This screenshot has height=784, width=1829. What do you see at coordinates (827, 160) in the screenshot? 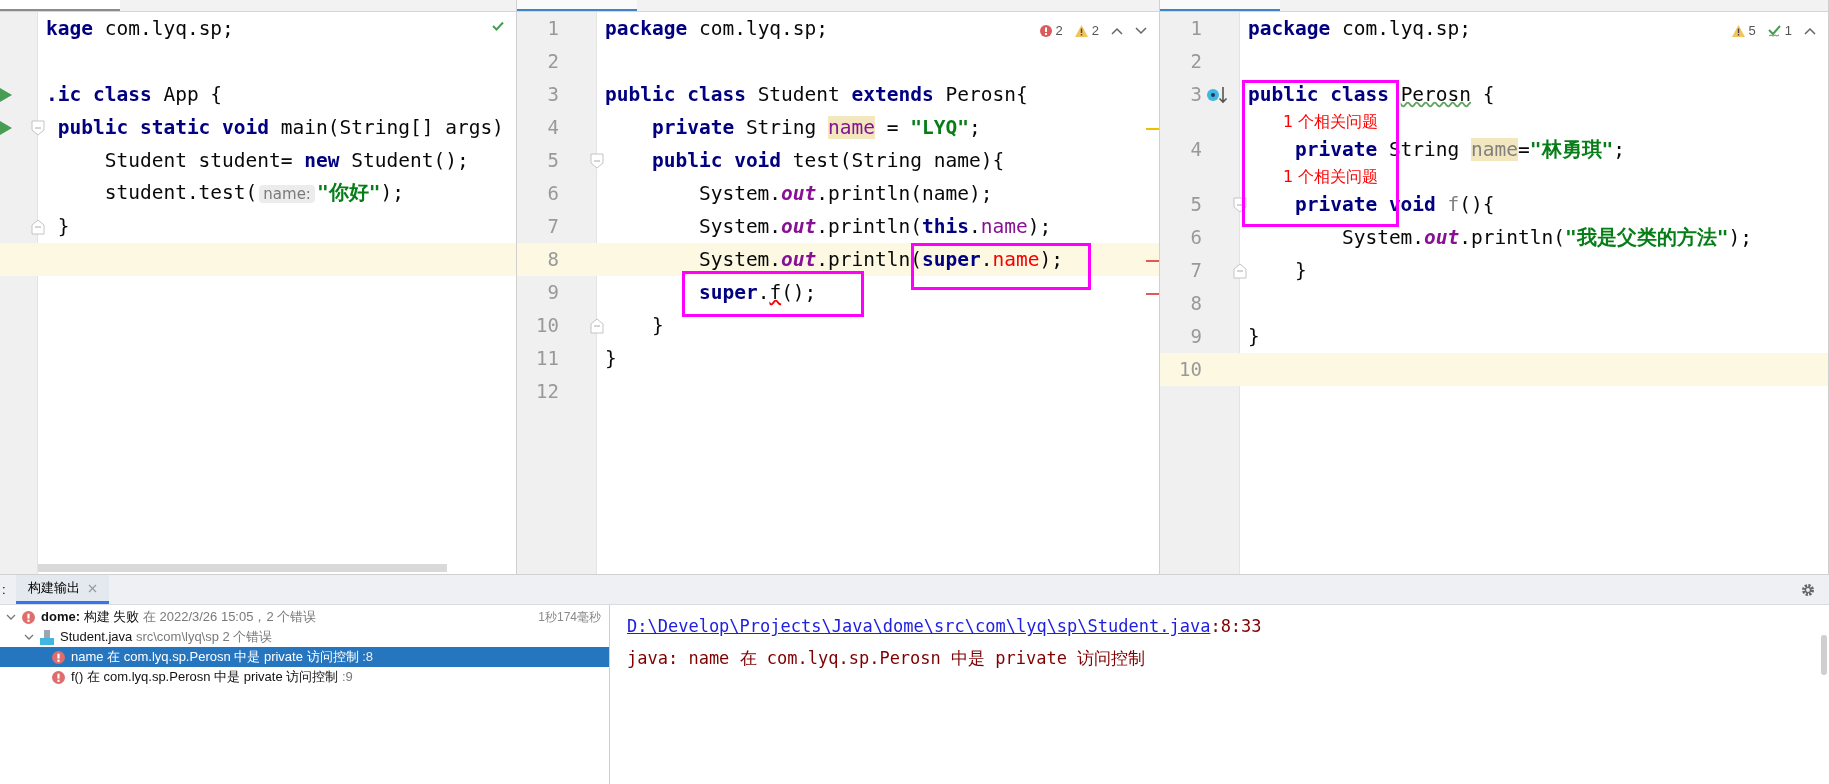
I see `code-line: public void test(String name){` at bounding box center [827, 160].